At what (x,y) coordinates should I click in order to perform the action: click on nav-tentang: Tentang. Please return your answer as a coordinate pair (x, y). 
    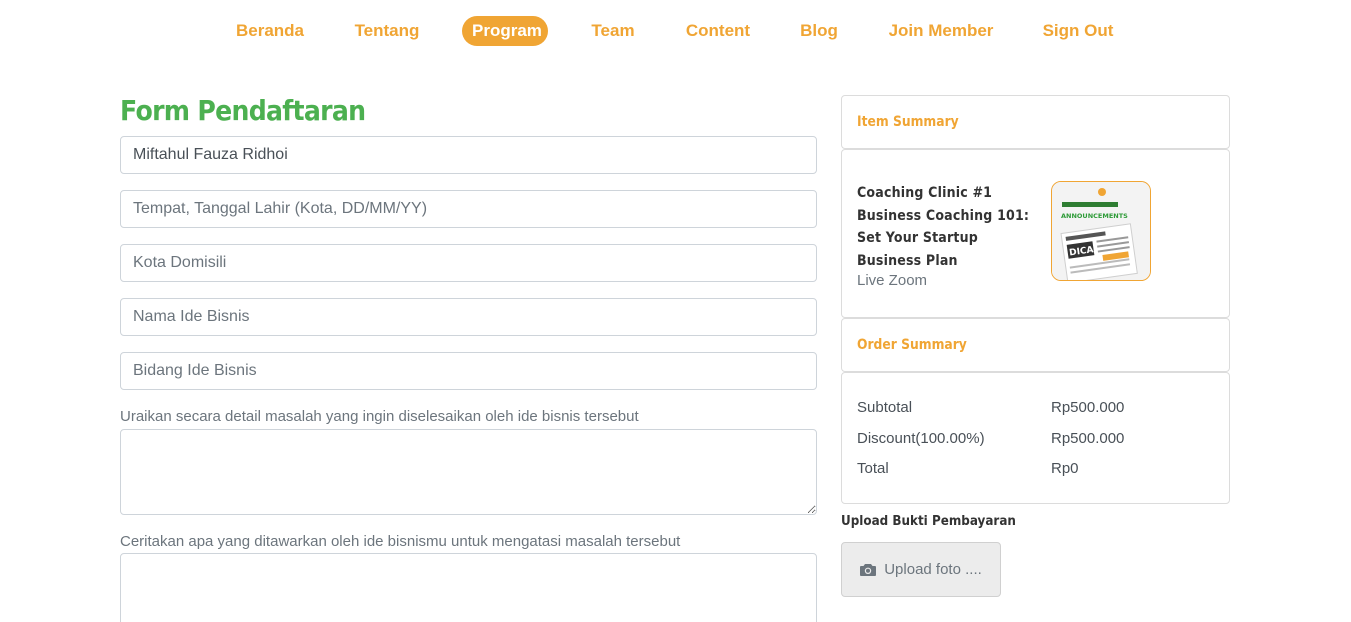
    Looking at the image, I should click on (387, 31).